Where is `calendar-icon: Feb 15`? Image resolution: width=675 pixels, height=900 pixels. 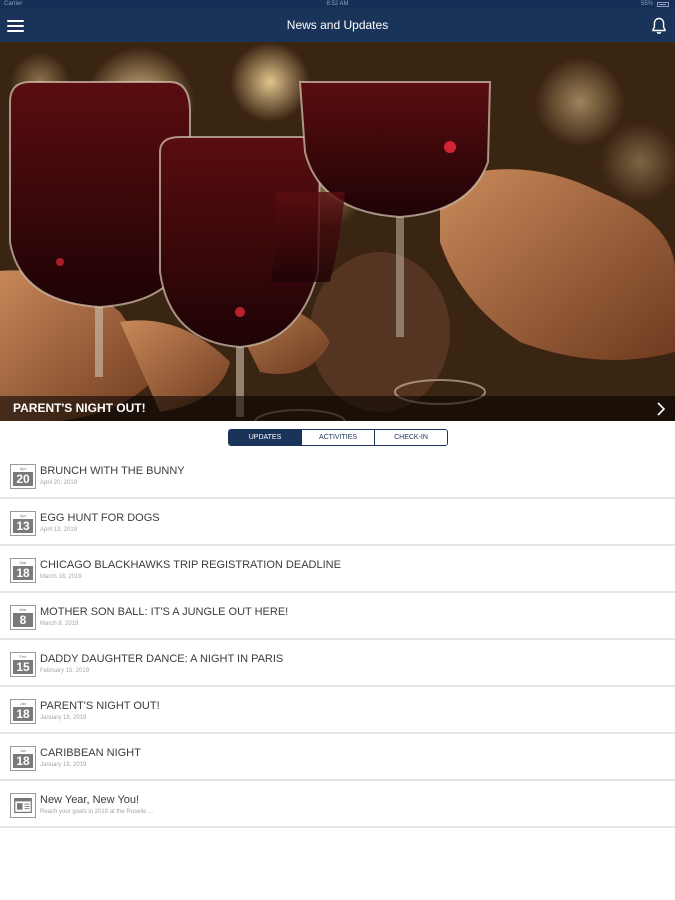 calendar-icon: Feb 15 is located at coordinates (23, 664).